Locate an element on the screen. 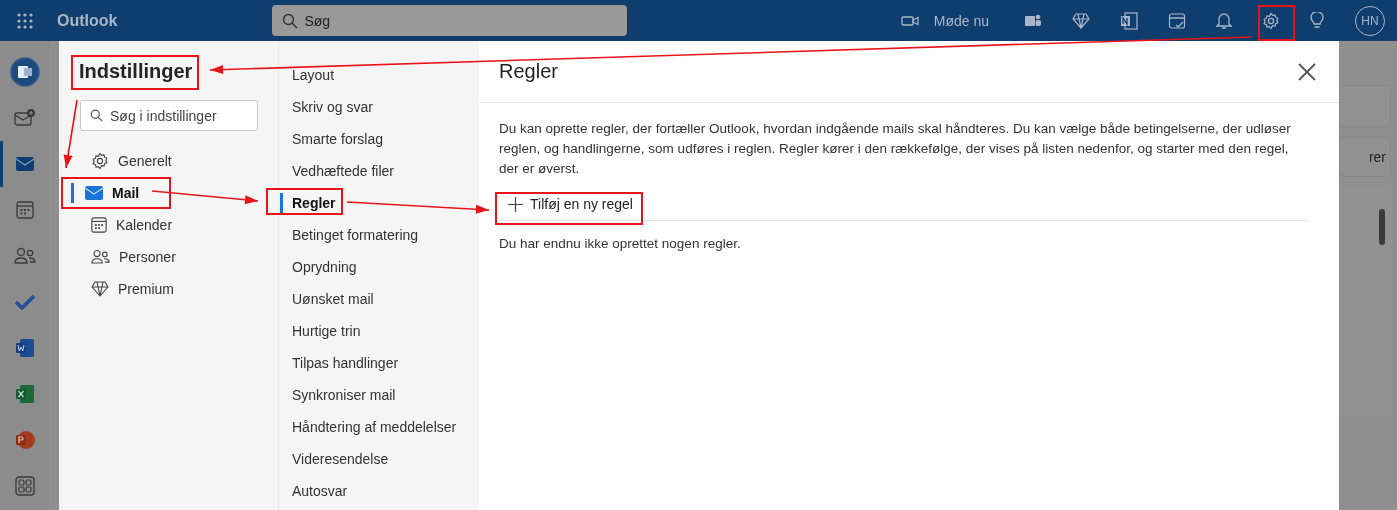 Image resolution: width=1397 pixels, height=510 pixels. settings-category: Kalender is located at coordinates (174, 225).